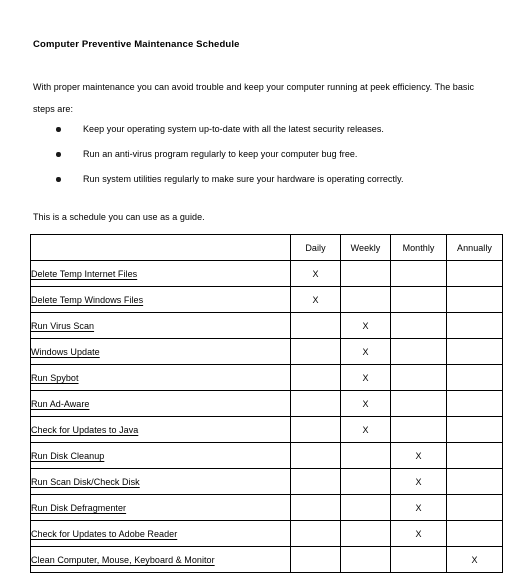  Describe the element at coordinates (266, 429) in the screenshot. I see `table-row: Check for Updates to Java X` at that location.